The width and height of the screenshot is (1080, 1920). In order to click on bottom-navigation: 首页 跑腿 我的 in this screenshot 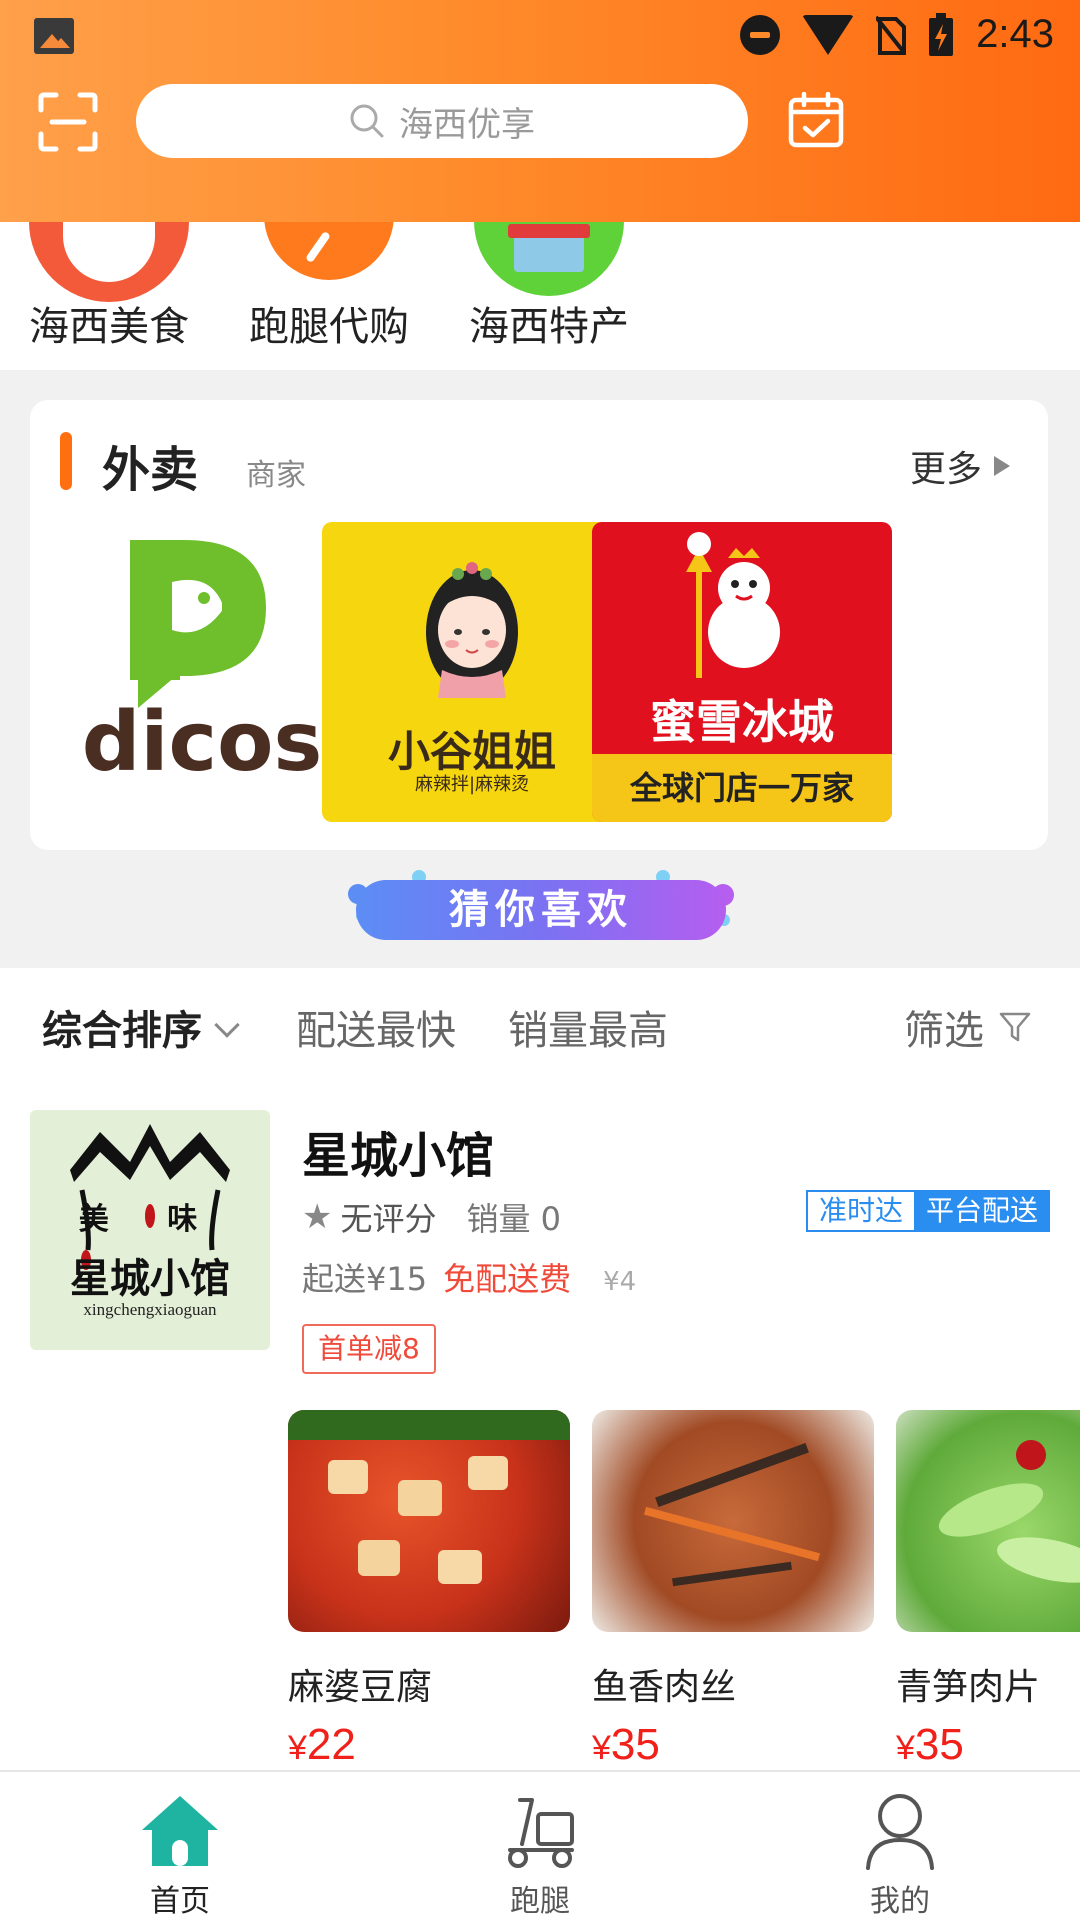, I will do `click(540, 1845)`.